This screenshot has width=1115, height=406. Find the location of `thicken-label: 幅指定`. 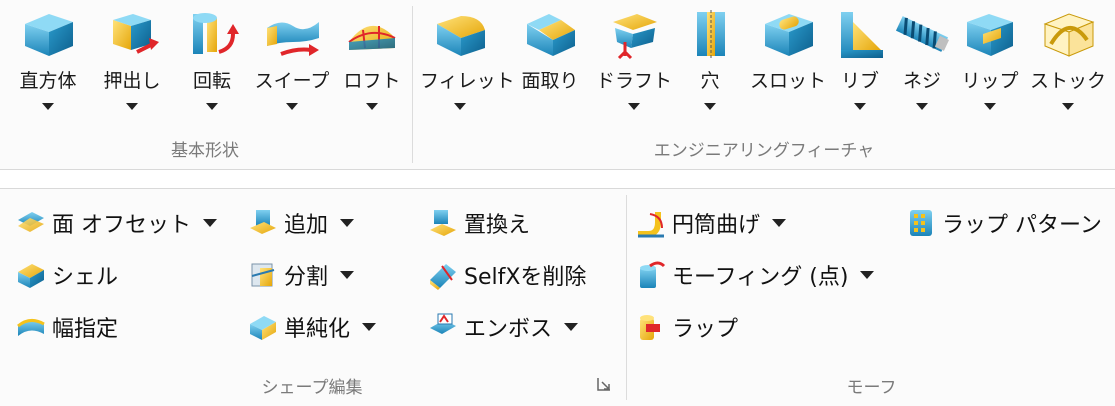

thicken-label: 幅指定 is located at coordinates (85, 329).